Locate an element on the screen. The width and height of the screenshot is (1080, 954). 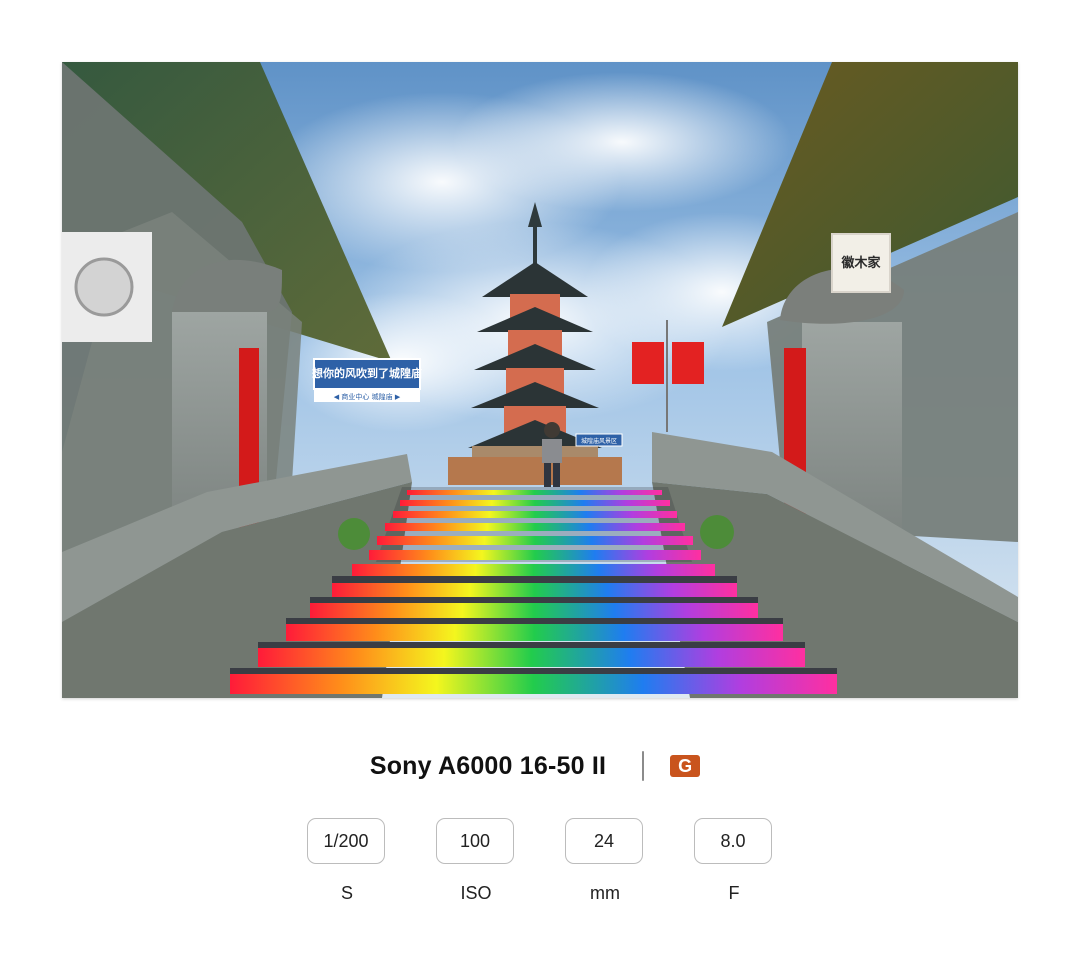
exif-shutter-value: 1/200 is located at coordinates (346, 840).